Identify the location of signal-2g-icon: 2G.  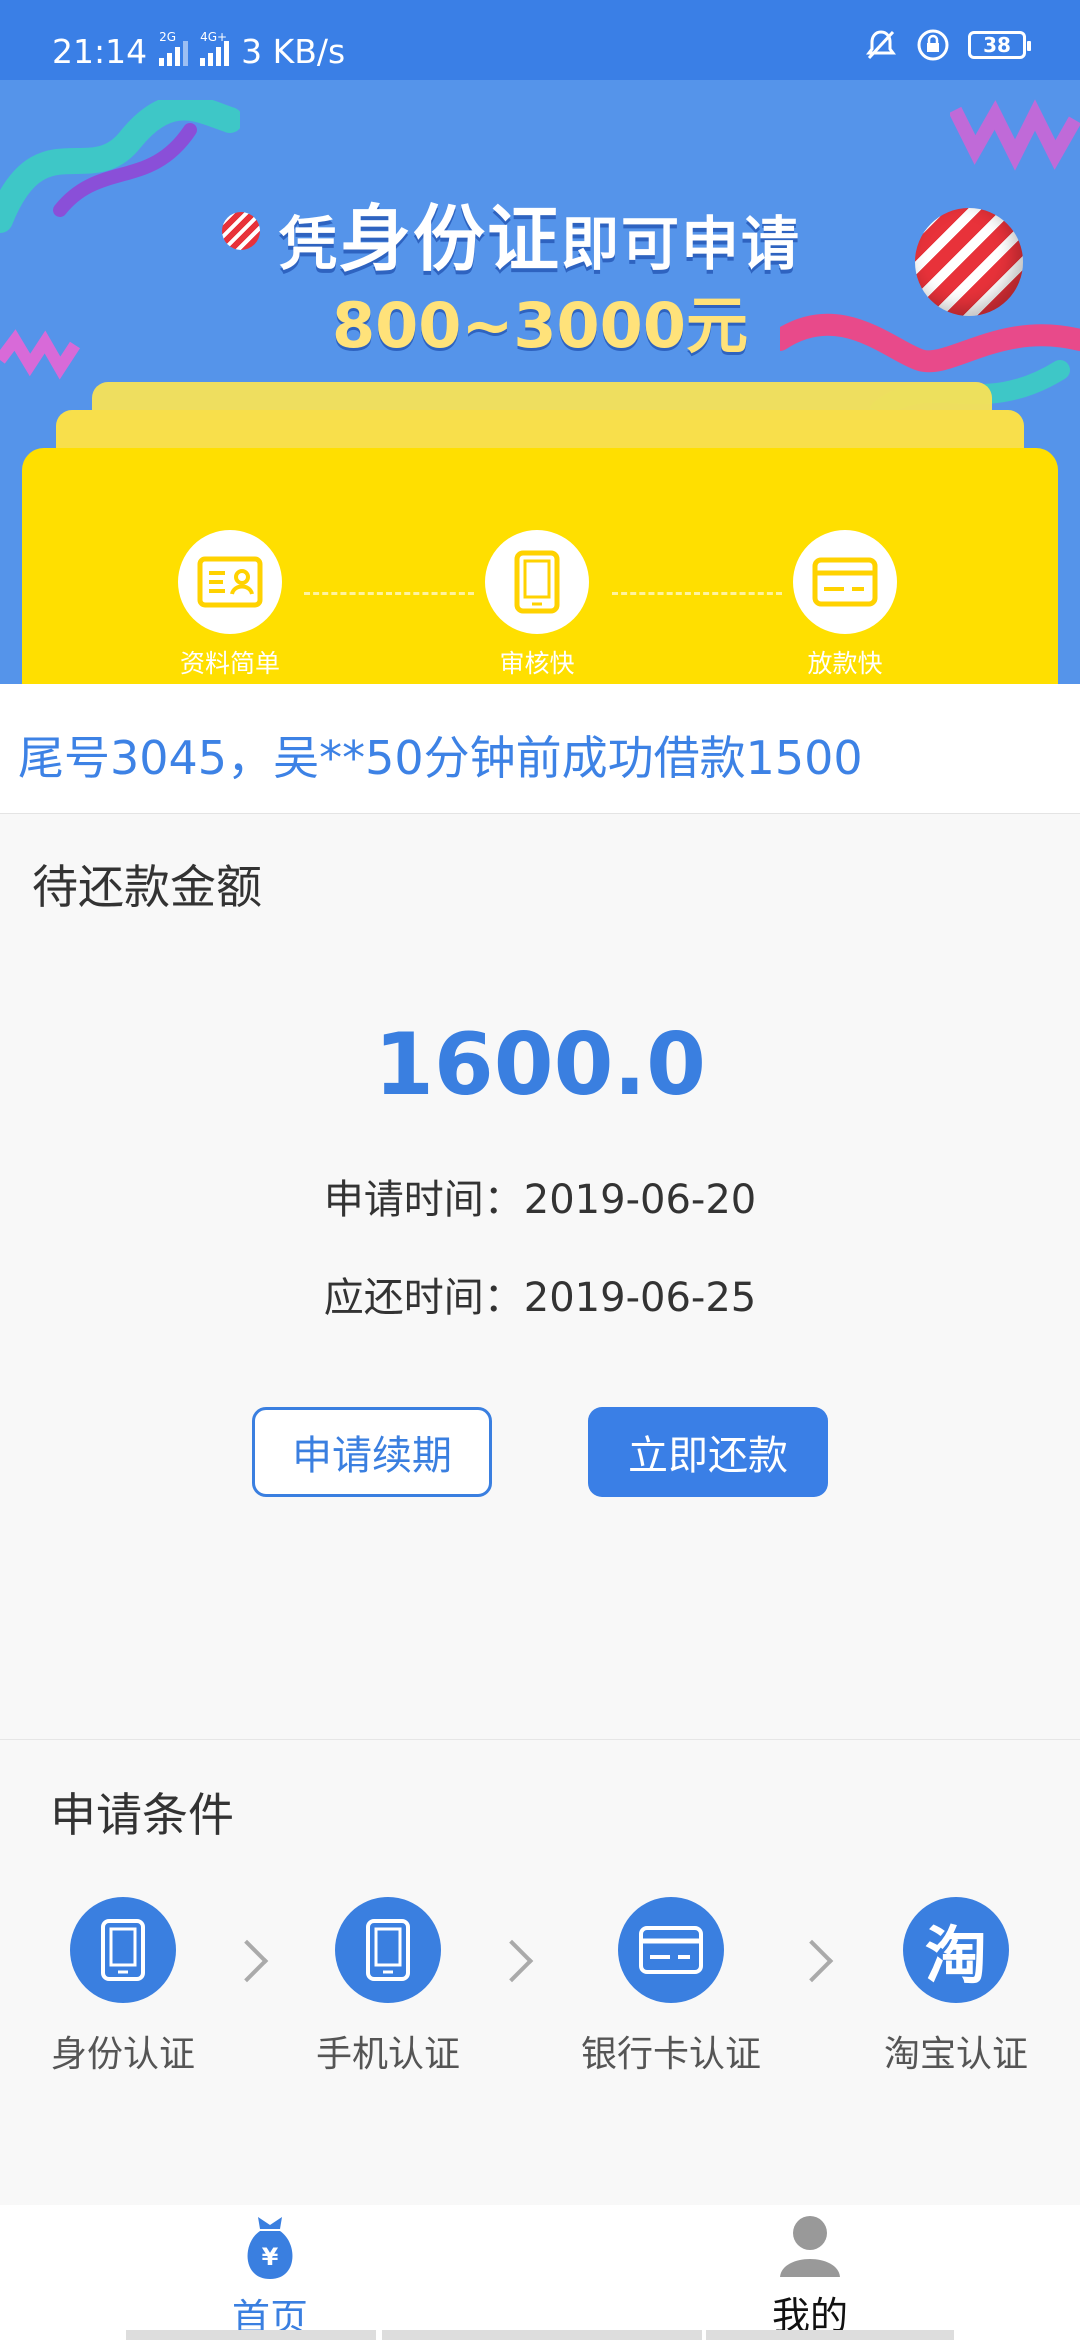
(174, 48).